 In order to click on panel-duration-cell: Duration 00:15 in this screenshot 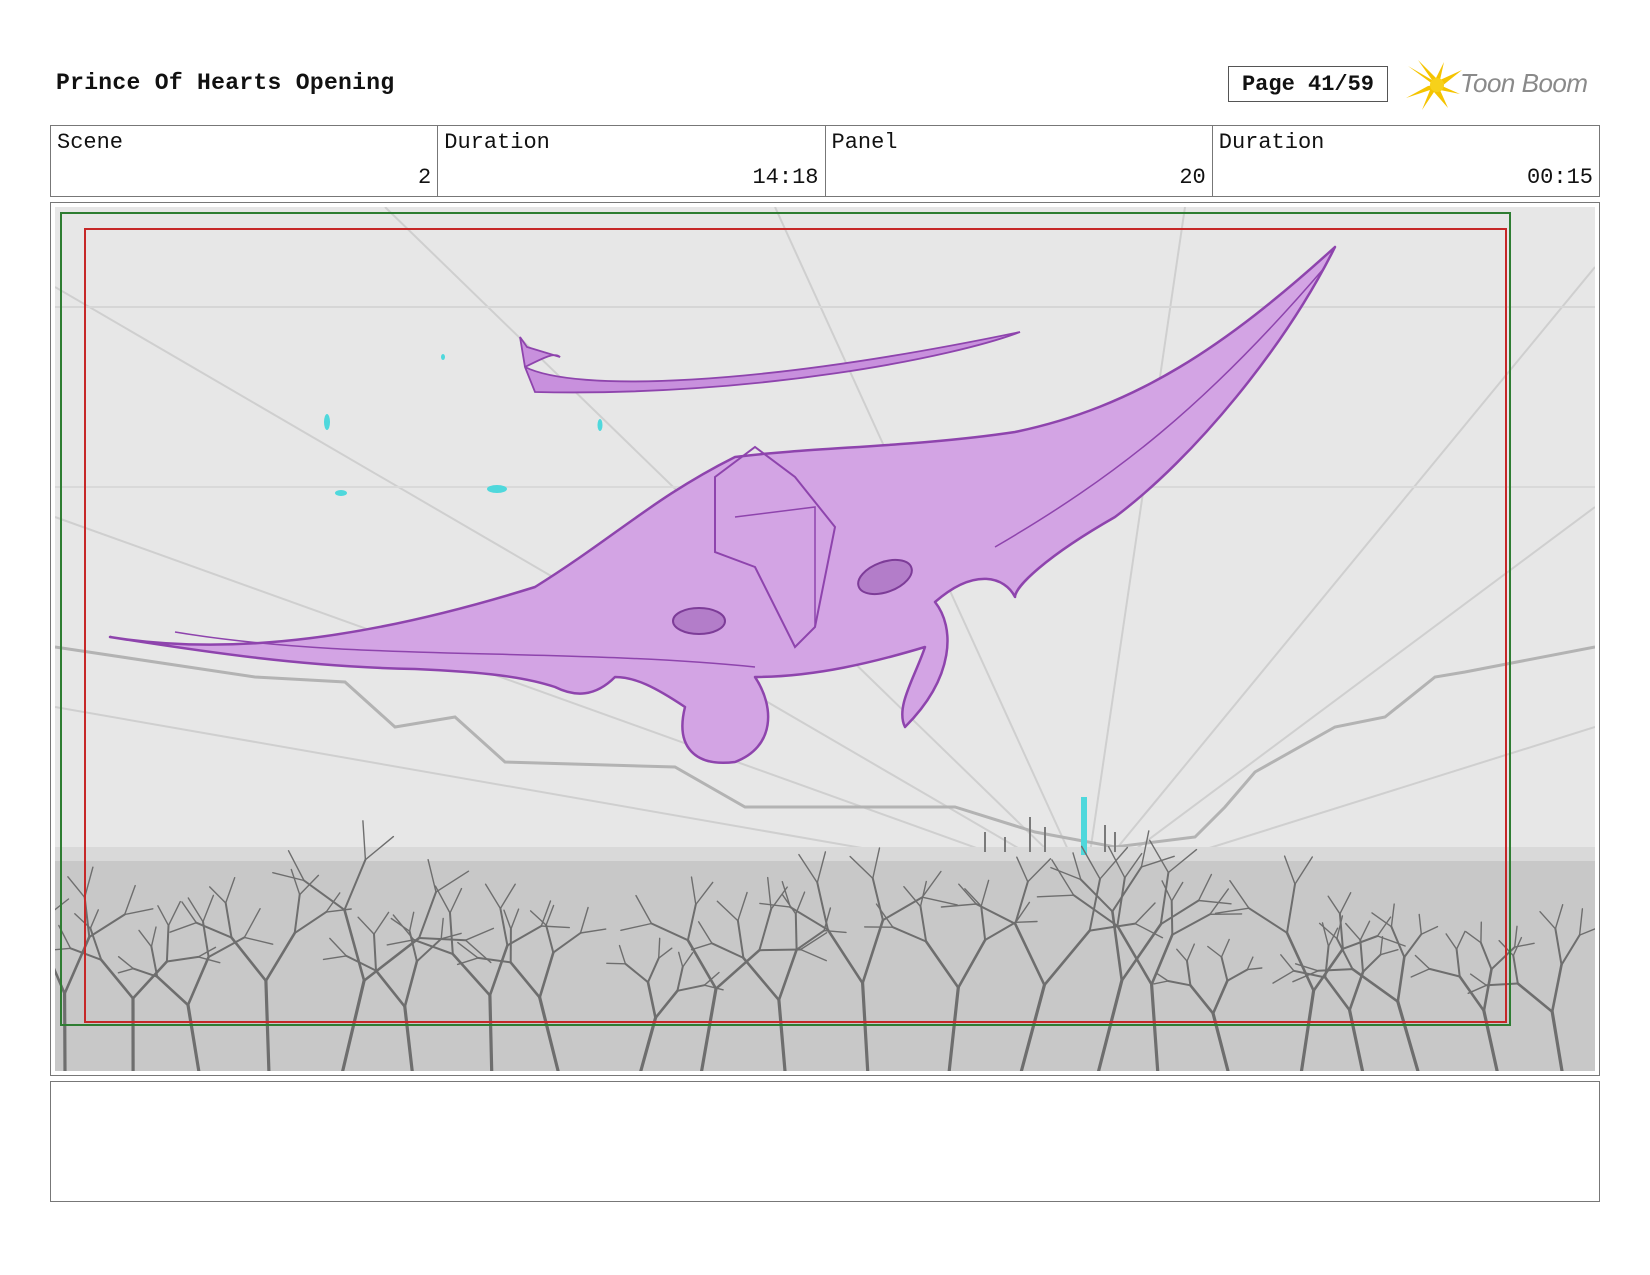, I will do `click(1406, 161)`.